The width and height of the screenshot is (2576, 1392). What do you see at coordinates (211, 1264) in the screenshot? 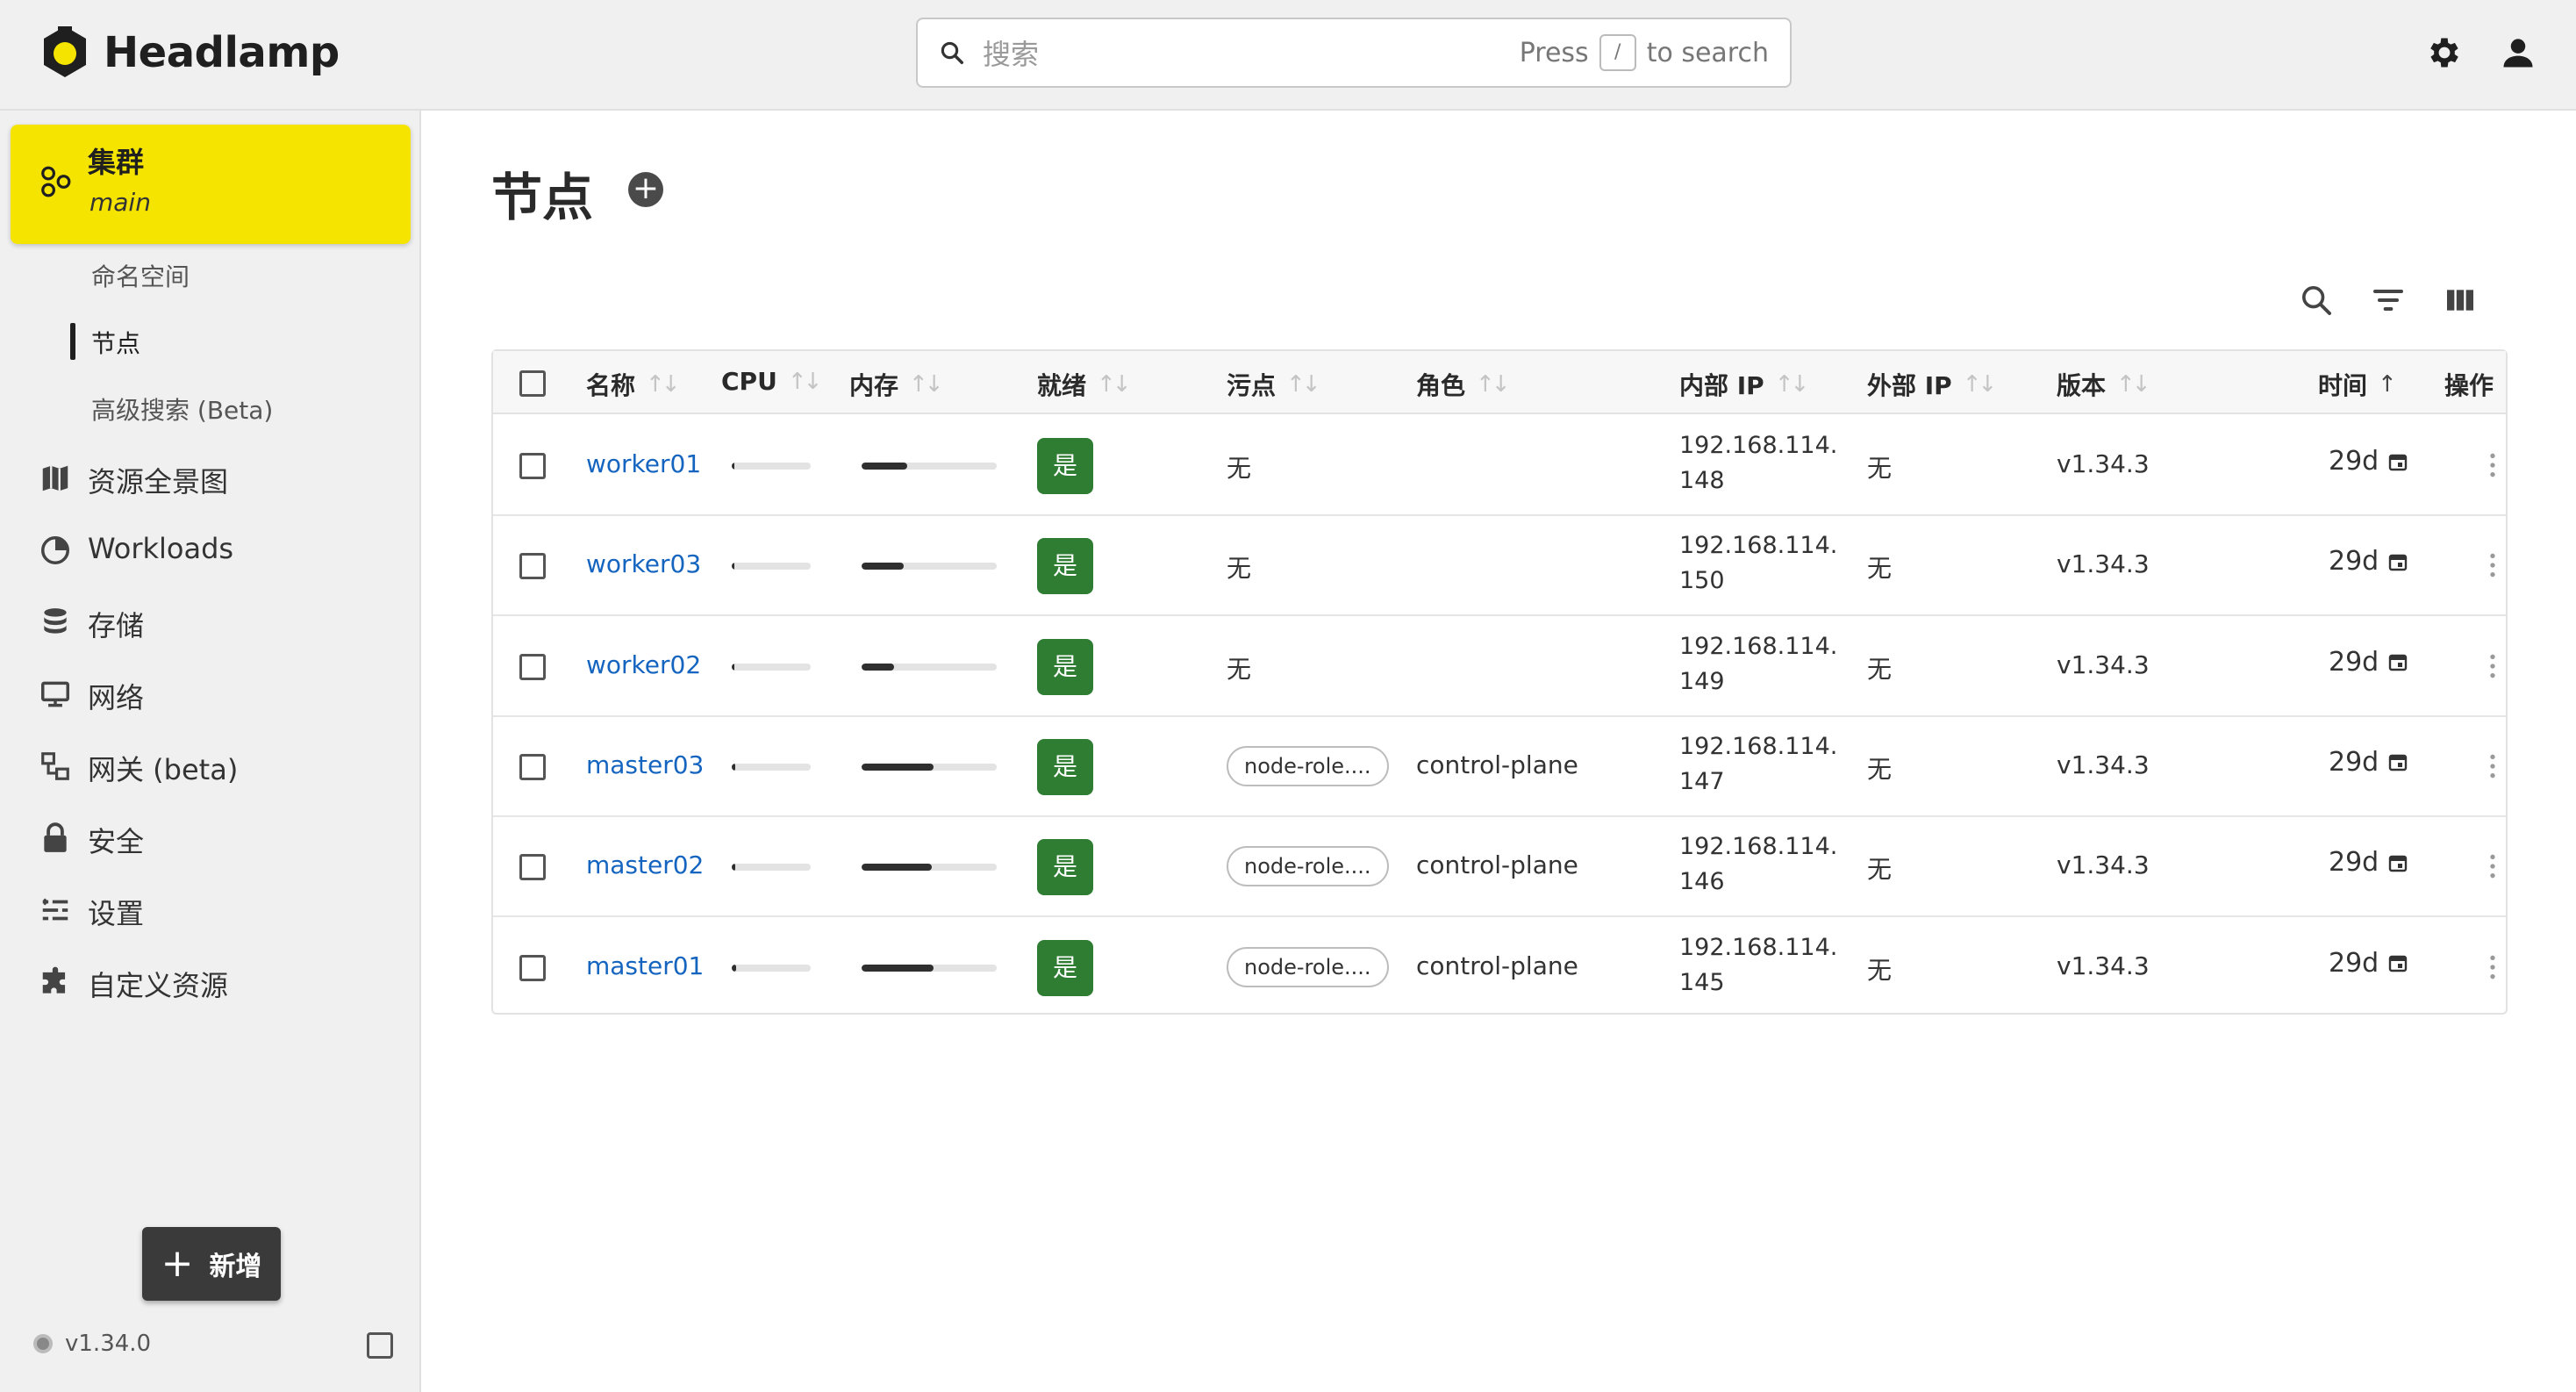
I see `add-resource-button: + 新增` at bounding box center [211, 1264].